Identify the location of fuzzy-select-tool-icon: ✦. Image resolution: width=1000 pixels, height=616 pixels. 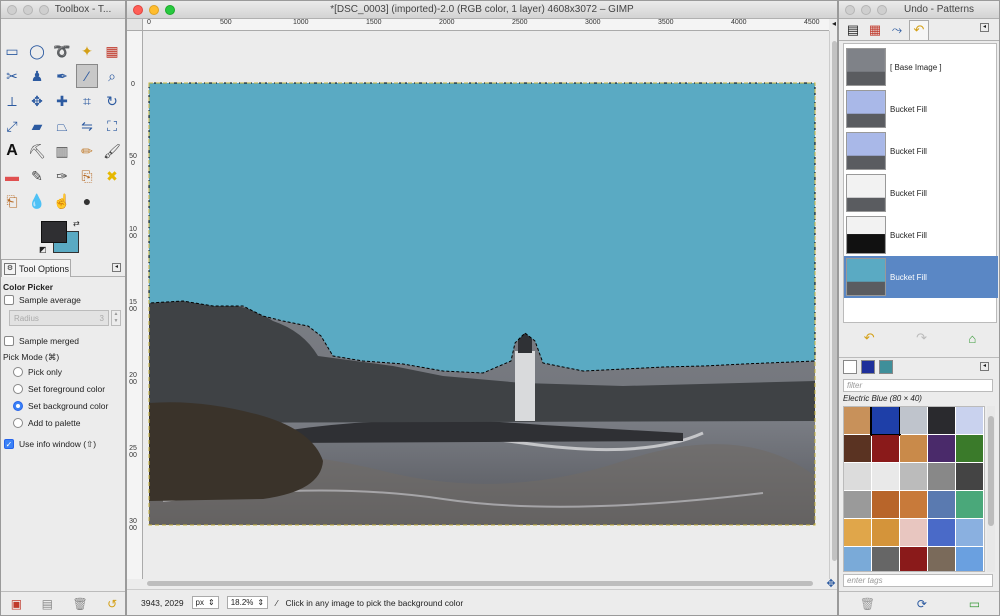
(87, 51).